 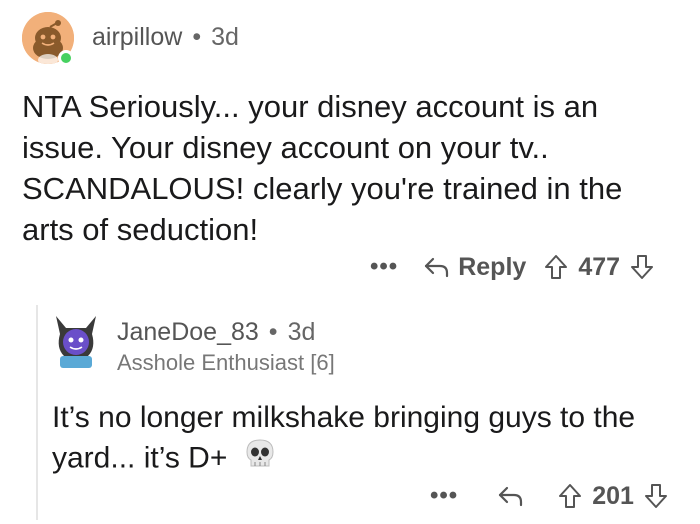 I want to click on online-status-dot, so click(x=66, y=58).